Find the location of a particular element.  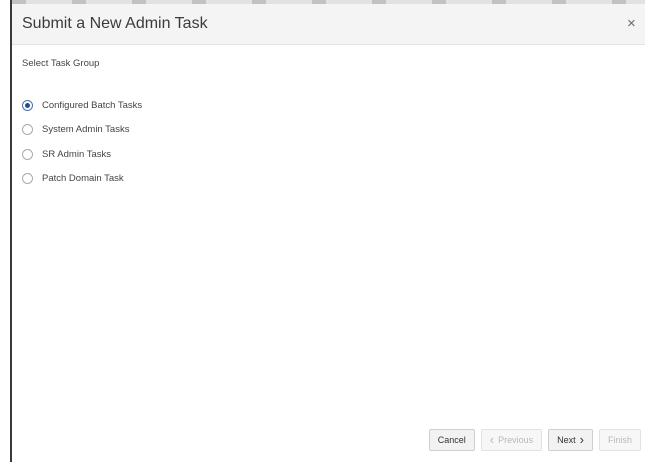

radio-sr-admin-tasks: SR Admin Tasks is located at coordinates (82, 154).